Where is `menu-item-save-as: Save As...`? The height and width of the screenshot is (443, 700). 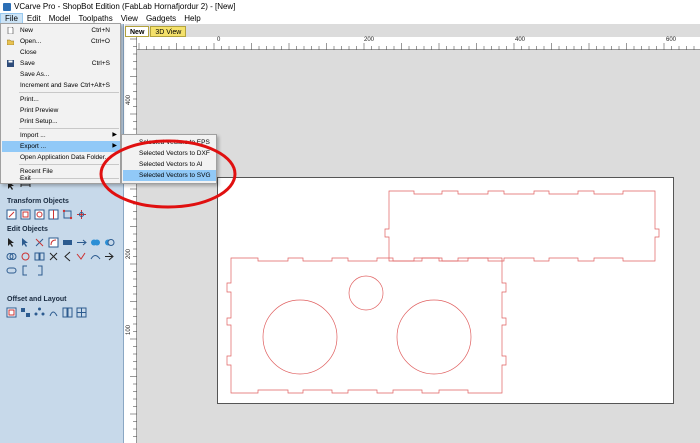 menu-item-save-as: Save As... is located at coordinates (61, 74).